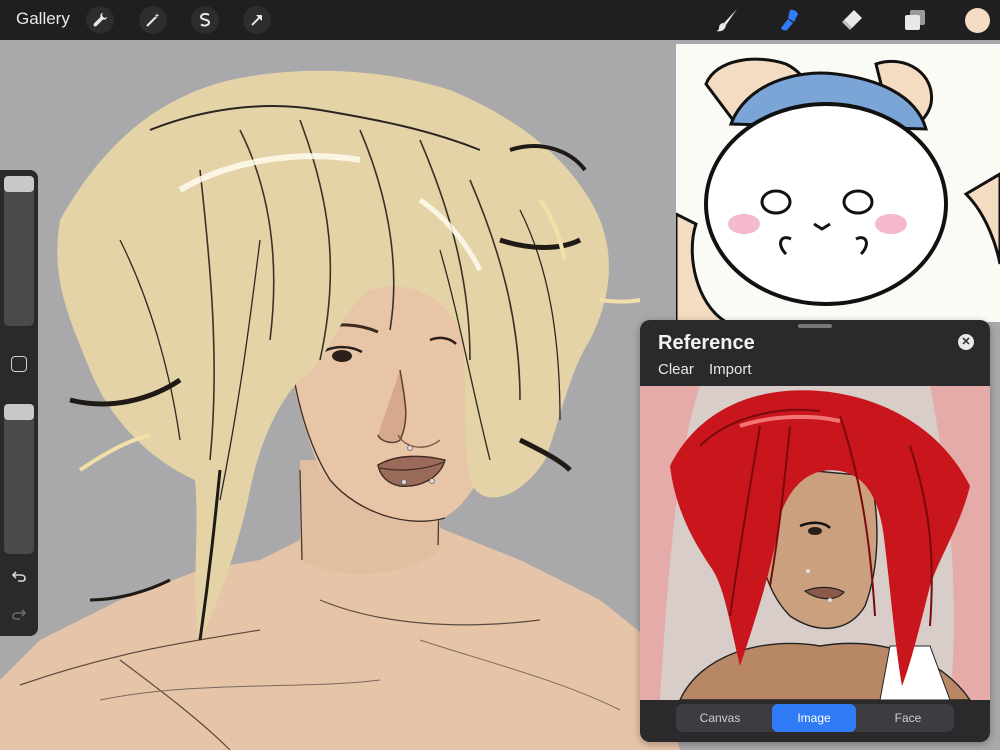 The width and height of the screenshot is (1000, 750). I want to click on eraser-icon, so click(852, 20).